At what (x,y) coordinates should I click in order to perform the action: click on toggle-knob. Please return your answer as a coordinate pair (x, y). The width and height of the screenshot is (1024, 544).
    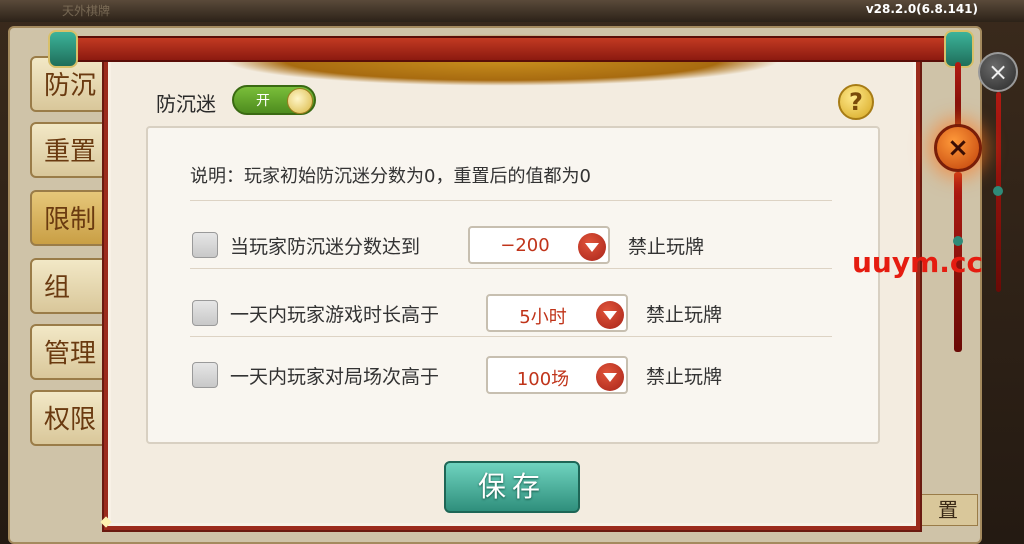
    Looking at the image, I should click on (300, 101).